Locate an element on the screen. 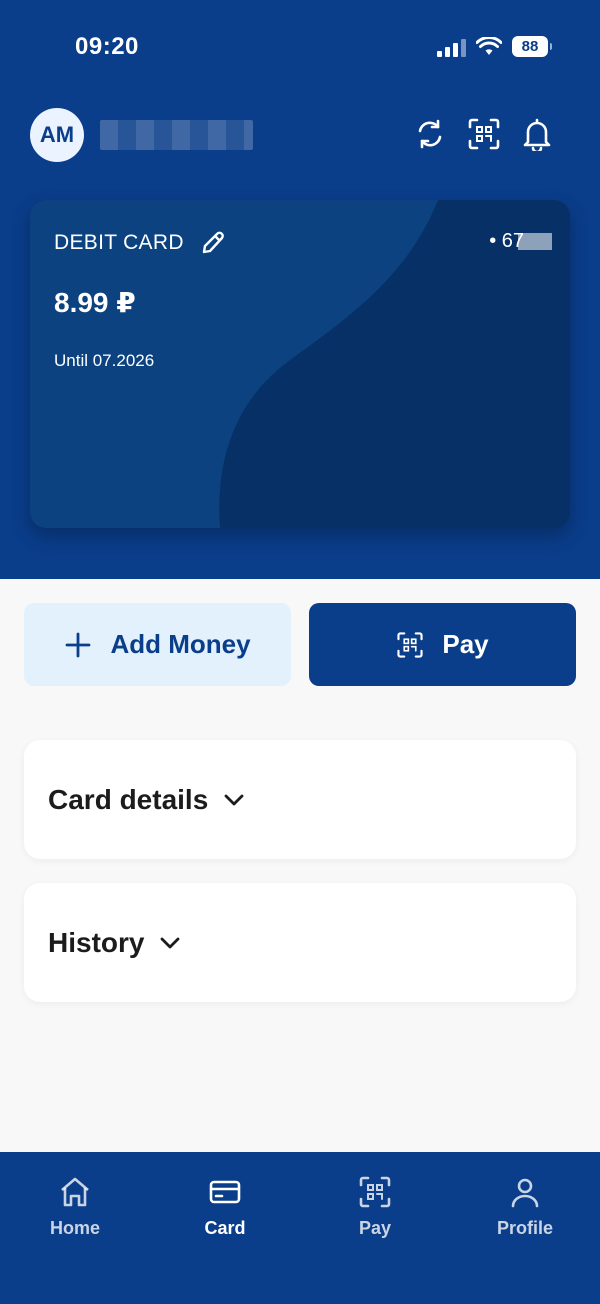  avatar: AM is located at coordinates (57, 135).